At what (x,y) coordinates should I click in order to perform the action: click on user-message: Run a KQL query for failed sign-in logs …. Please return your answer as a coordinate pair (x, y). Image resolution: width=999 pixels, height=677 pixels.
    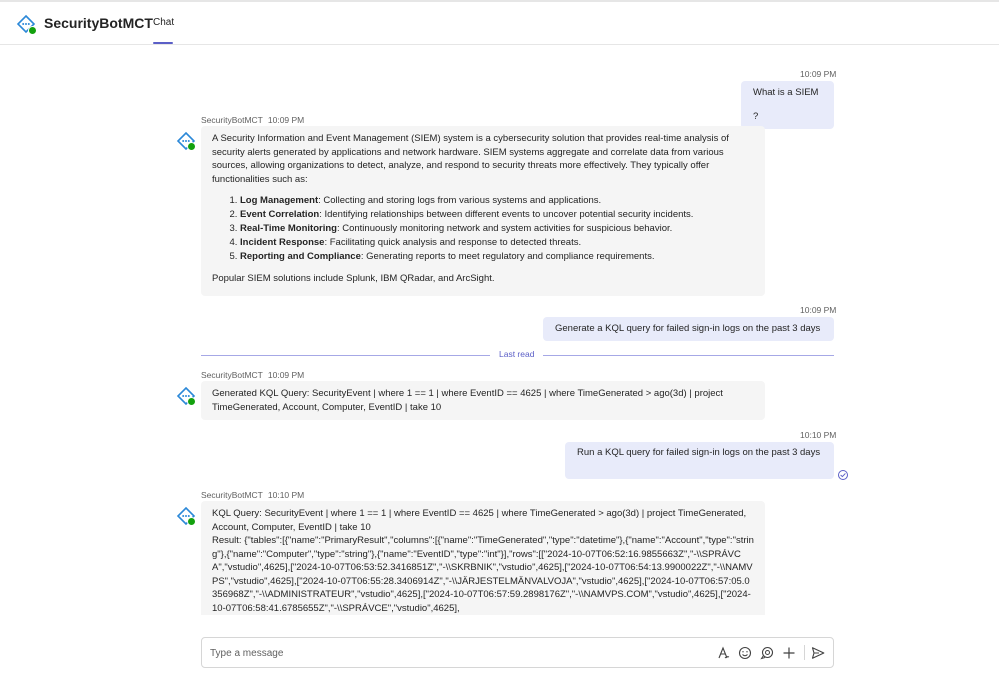
    Looking at the image, I should click on (699, 460).